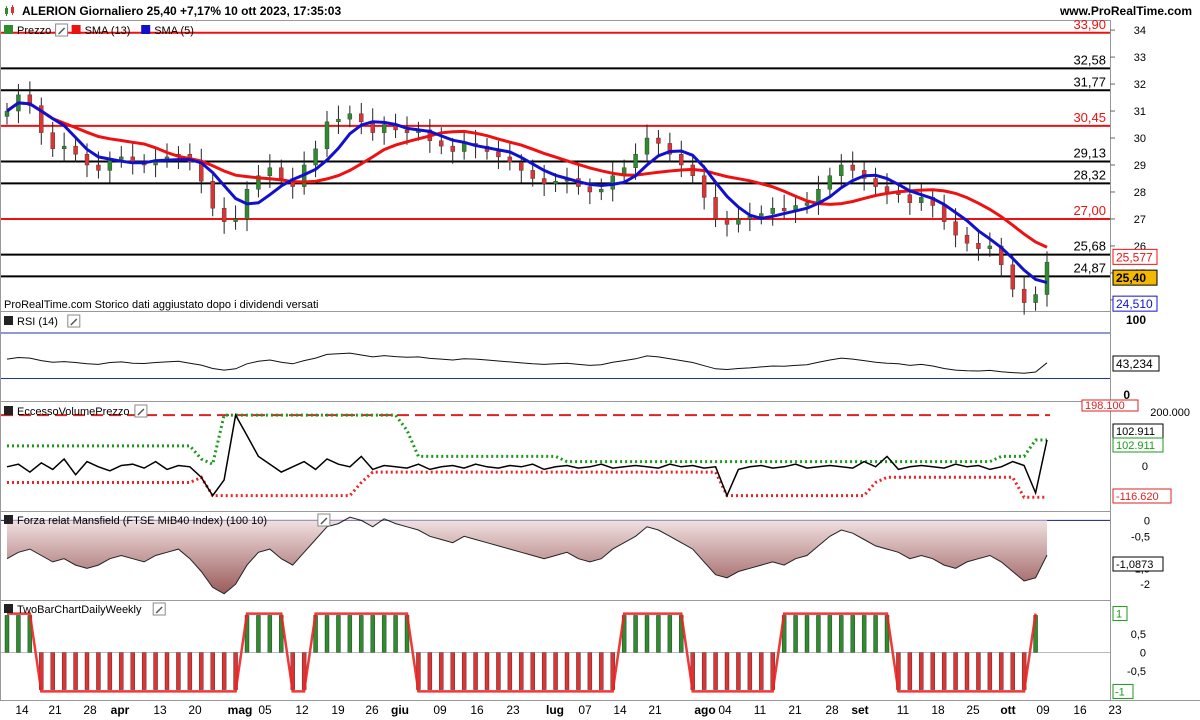 Image resolution: width=1200 pixels, height=720 pixels. Describe the element at coordinates (1089, 246) in the screenshot. I see `level-label: 25,68` at that location.